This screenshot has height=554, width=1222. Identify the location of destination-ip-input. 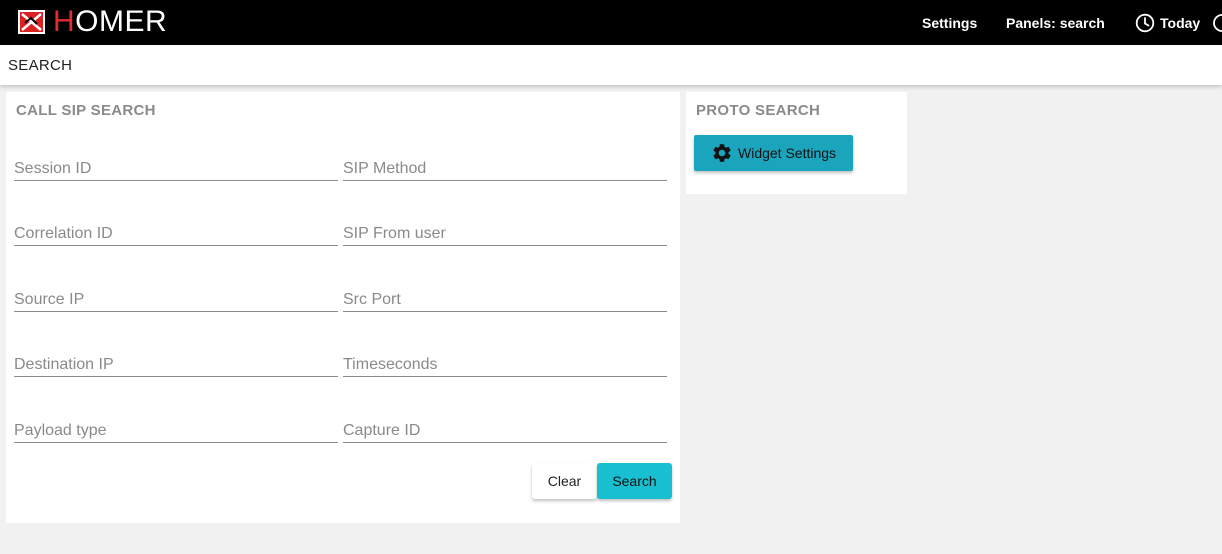
(176, 361).